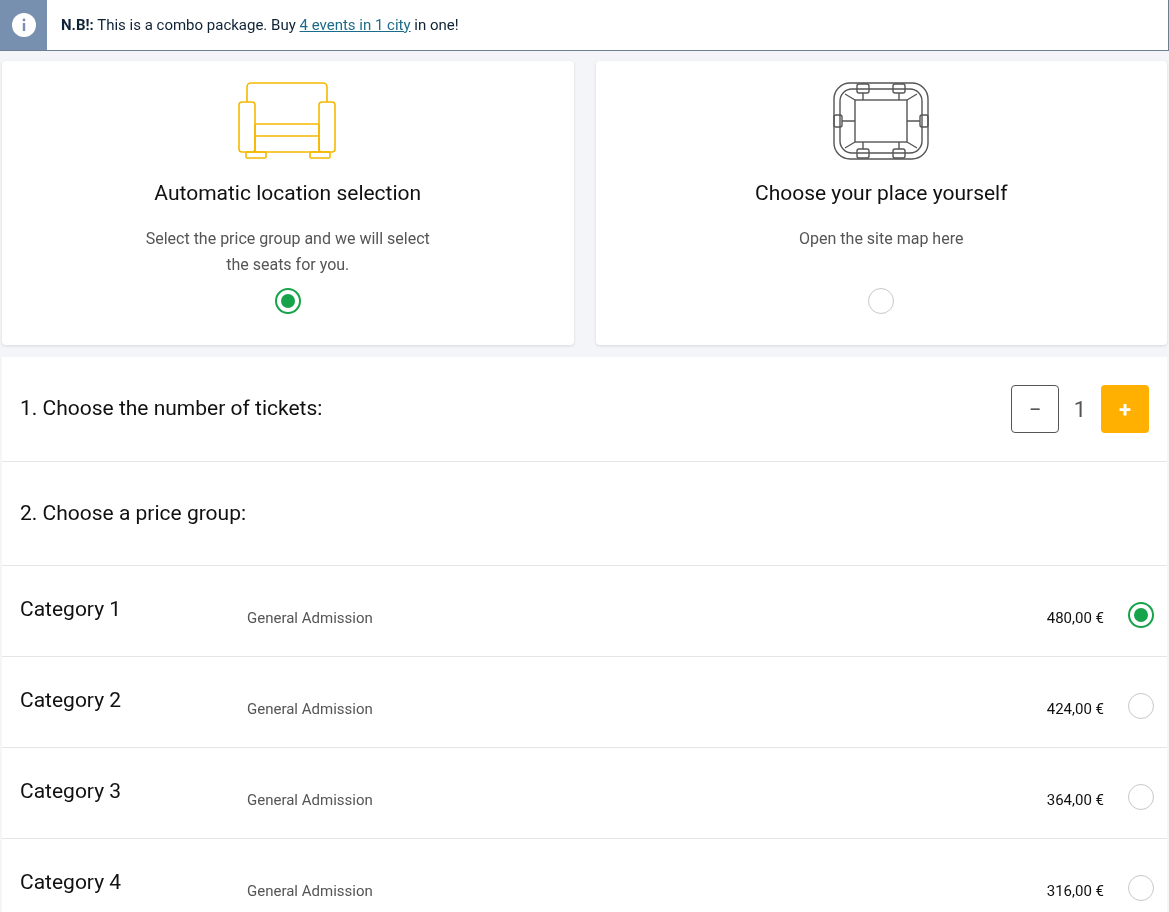 The width and height of the screenshot is (1169, 912). I want to click on card-title: Automatic location selection, so click(288, 193).